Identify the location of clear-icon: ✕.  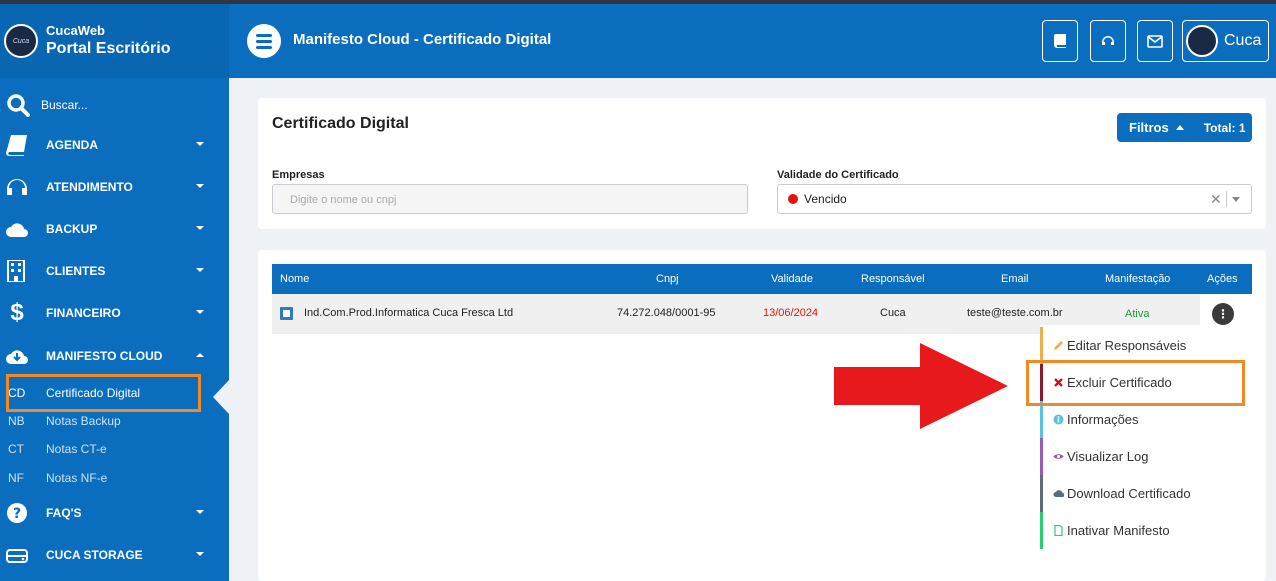
(1216, 199).